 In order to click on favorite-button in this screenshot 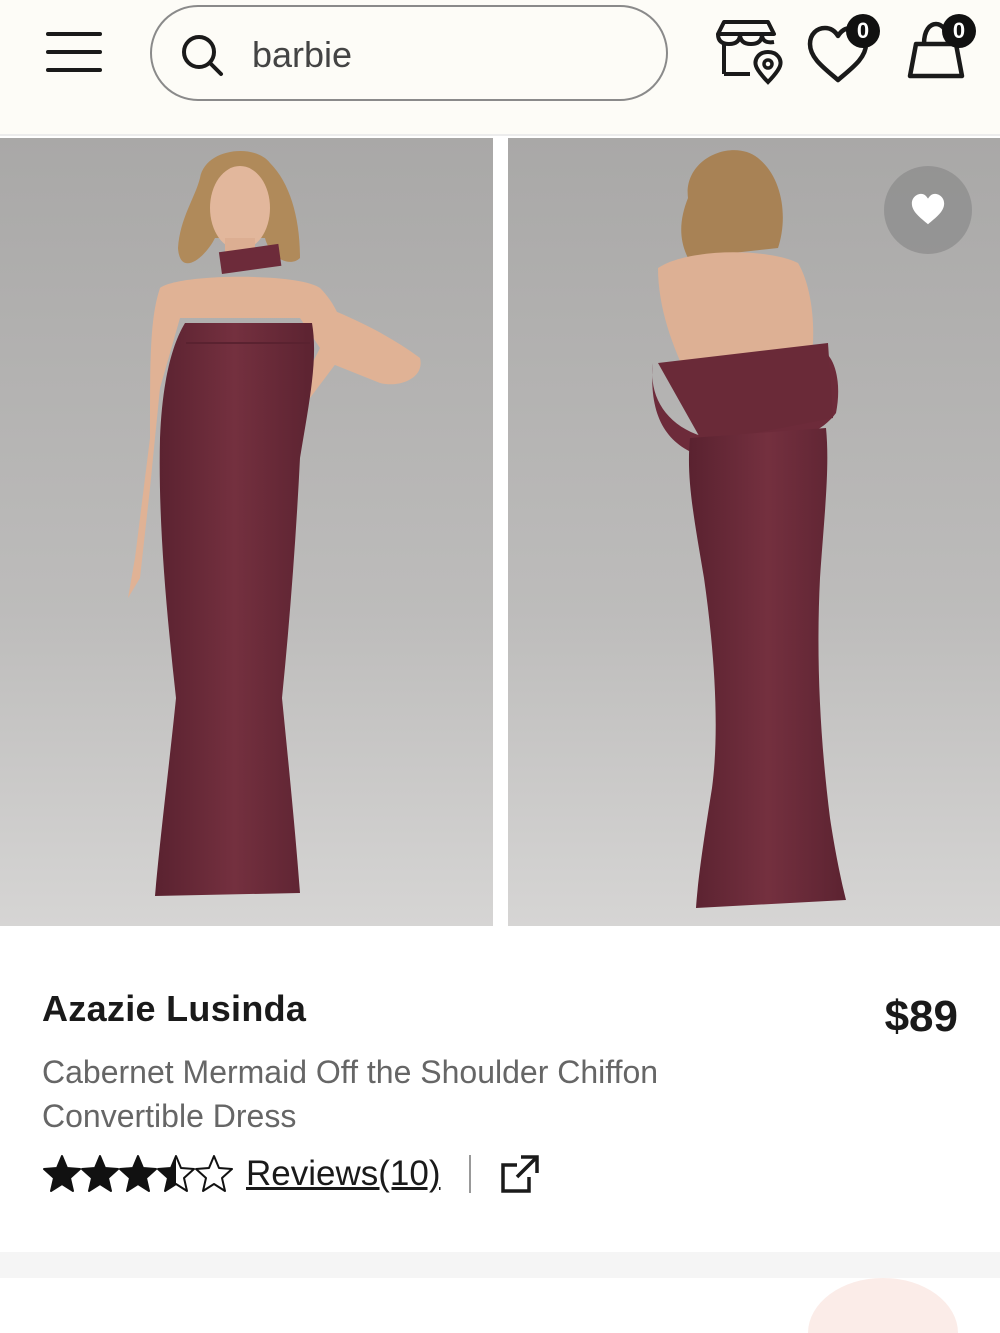, I will do `click(928, 210)`.